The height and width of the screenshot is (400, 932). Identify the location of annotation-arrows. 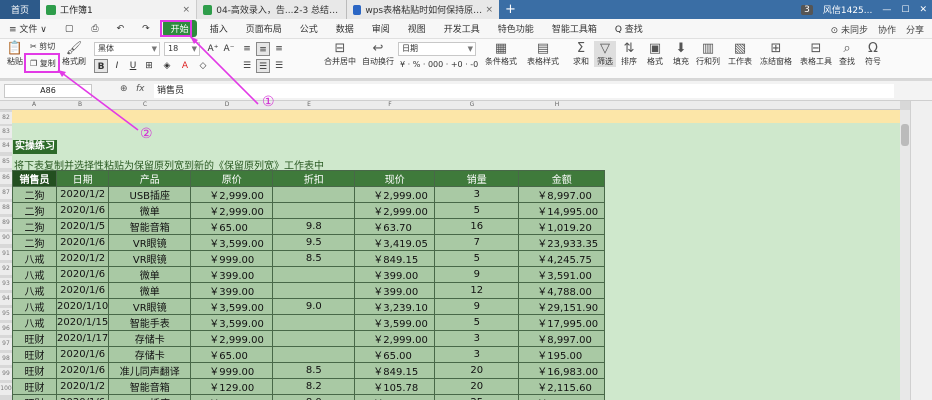
(158, 83).